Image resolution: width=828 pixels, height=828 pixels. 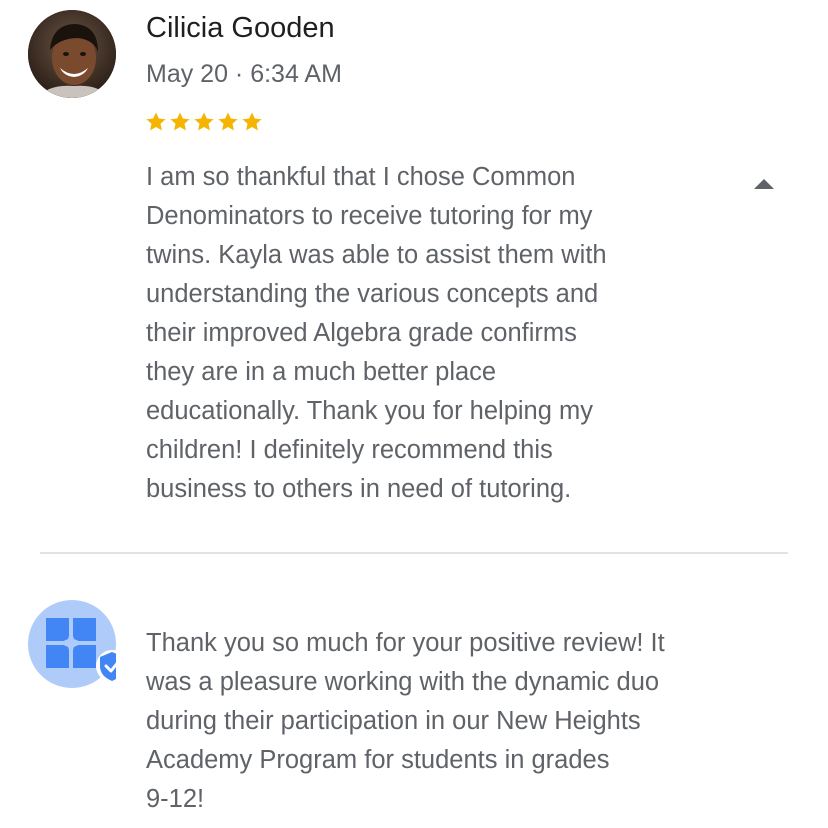 I want to click on collapse-review-button, so click(x=764, y=184).